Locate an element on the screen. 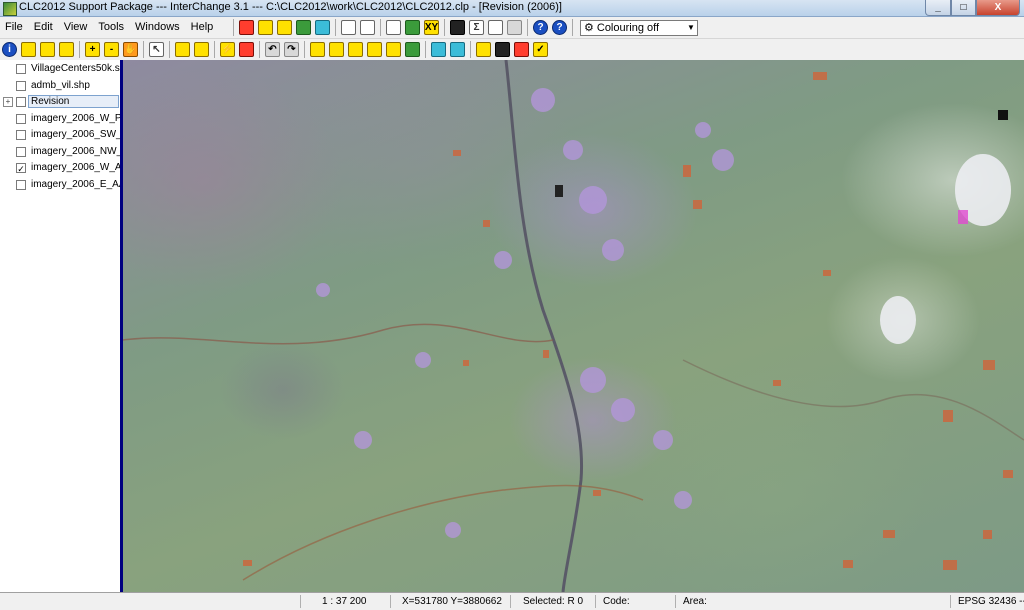  layer-item: + Revision is located at coordinates (60, 102).